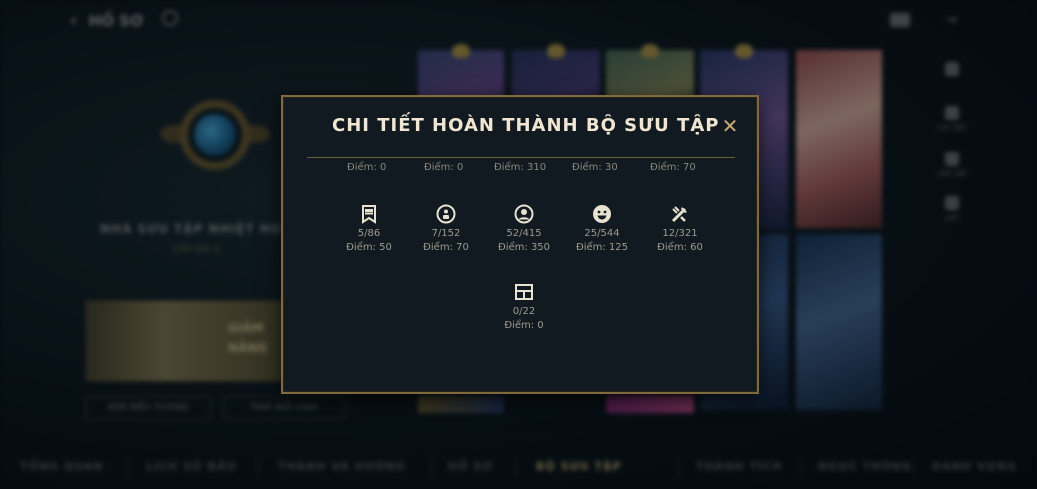  I want to click on close-icon: ✕, so click(730, 126).